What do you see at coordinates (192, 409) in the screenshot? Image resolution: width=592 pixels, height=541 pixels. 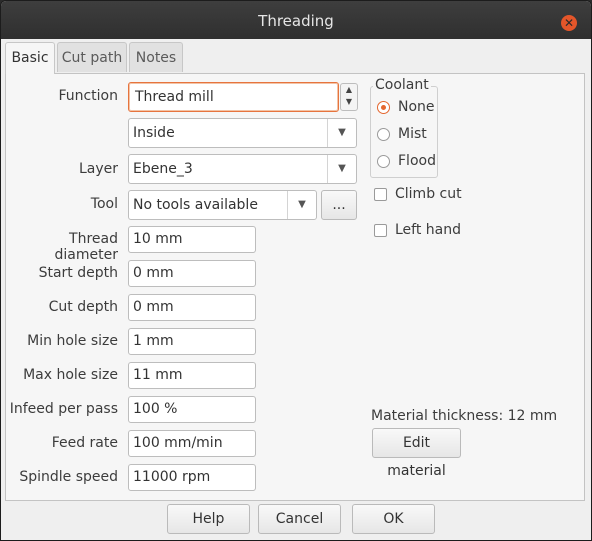 I see `infeed-per-pass-field: 100 %` at bounding box center [192, 409].